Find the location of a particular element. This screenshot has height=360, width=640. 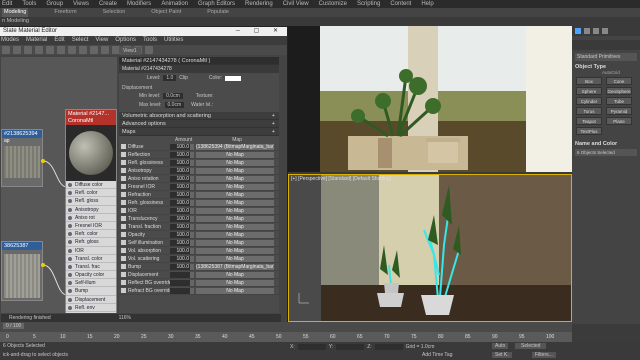

primitives-dropdown: Standard Primitives is located at coordinates (606, 57).